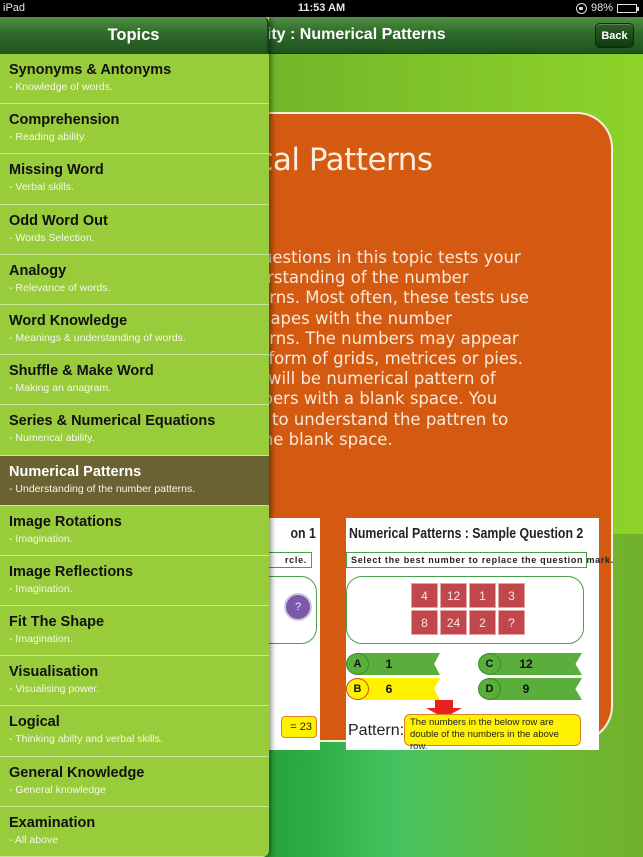  Describe the element at coordinates (54, 689) in the screenshot. I see `topic-description: - Visualising power.` at that location.